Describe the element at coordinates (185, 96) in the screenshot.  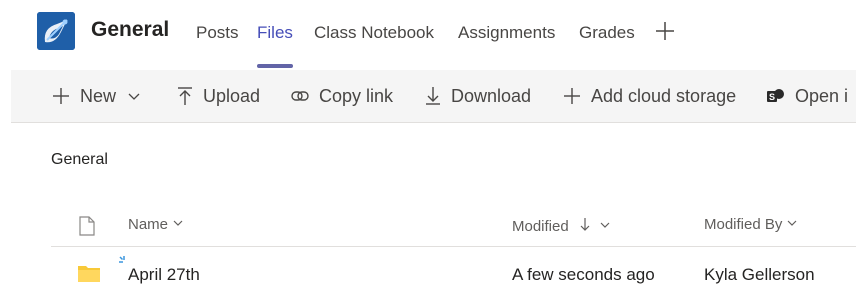
I see `upload-icon` at that location.